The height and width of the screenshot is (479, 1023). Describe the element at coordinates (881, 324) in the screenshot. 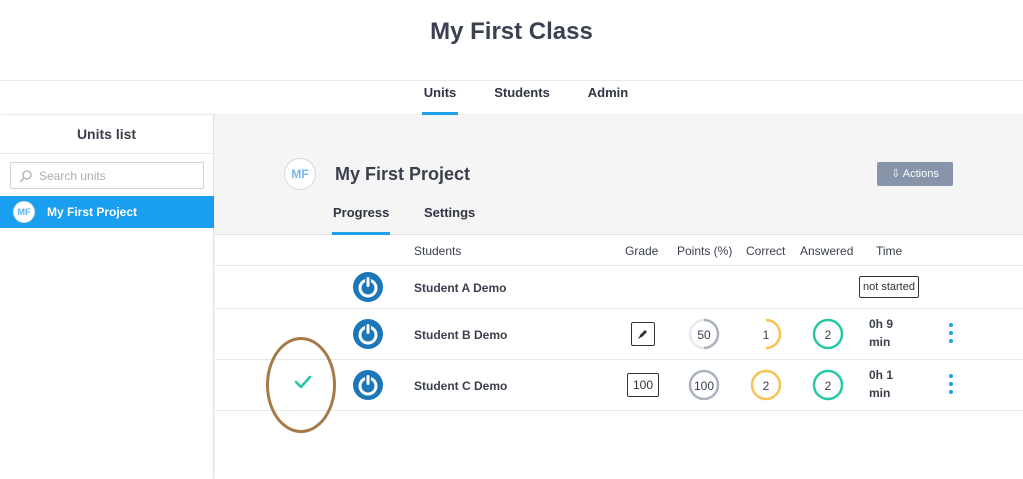

I see `time-hours: 0h 9` at that location.